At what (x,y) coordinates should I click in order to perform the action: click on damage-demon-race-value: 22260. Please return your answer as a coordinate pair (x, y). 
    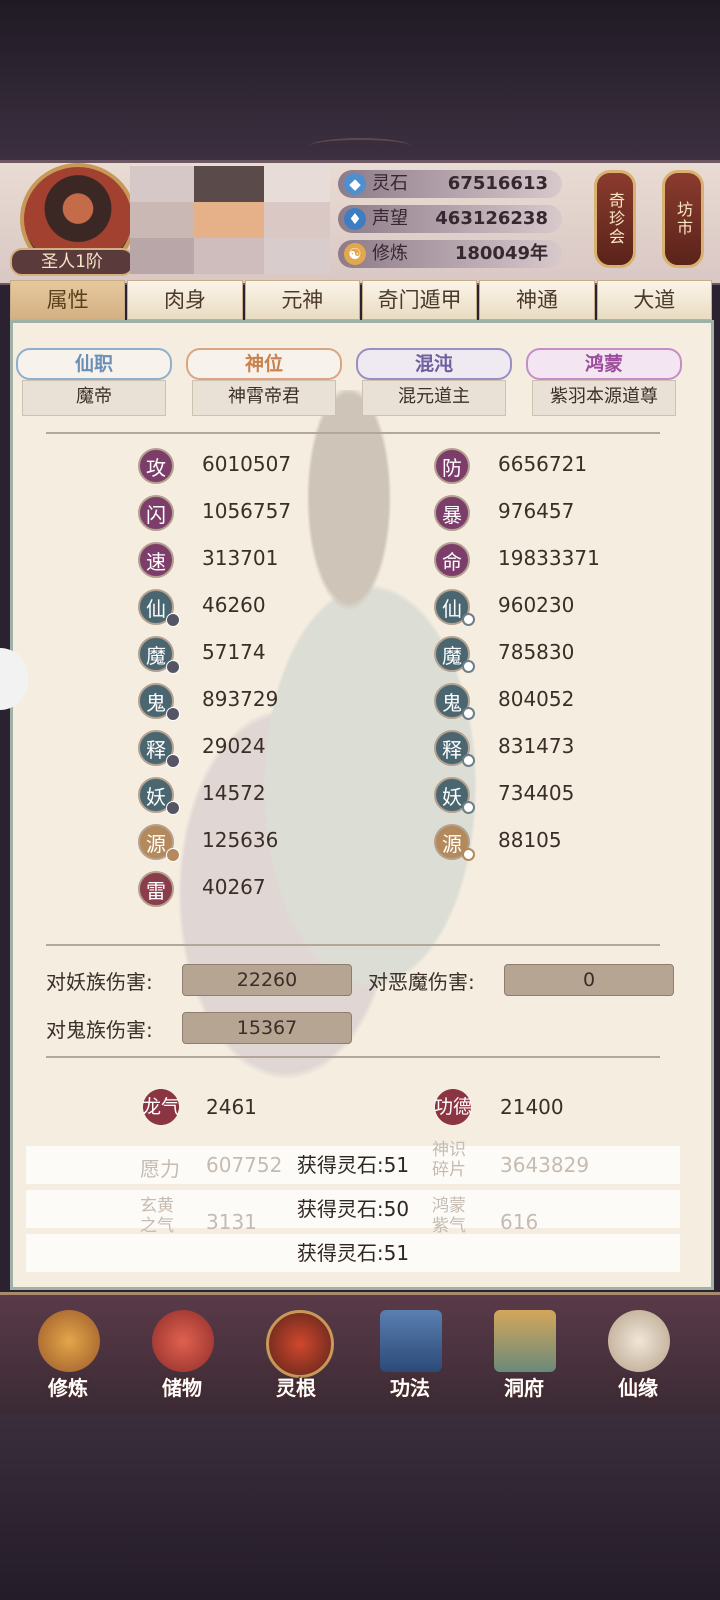
    Looking at the image, I should click on (267, 980).